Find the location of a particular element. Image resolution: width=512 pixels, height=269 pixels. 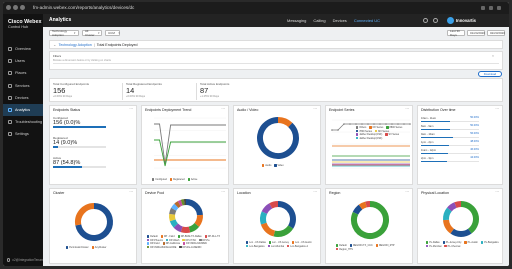

legend-item: DP-INDIA-BANGALORE is located at coordinates (161, 247).